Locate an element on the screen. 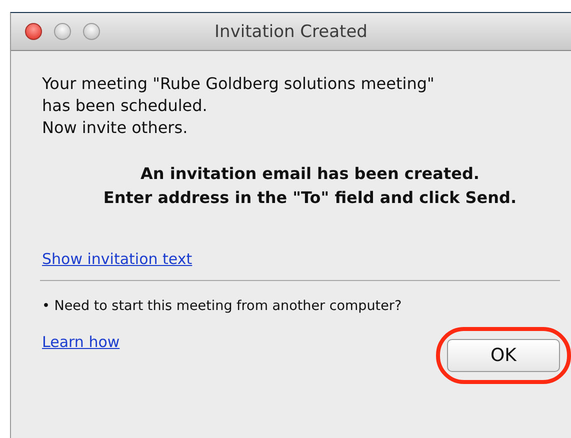 The image size is (571, 438). message-text: has been scheduled. is located at coordinates (125, 106).